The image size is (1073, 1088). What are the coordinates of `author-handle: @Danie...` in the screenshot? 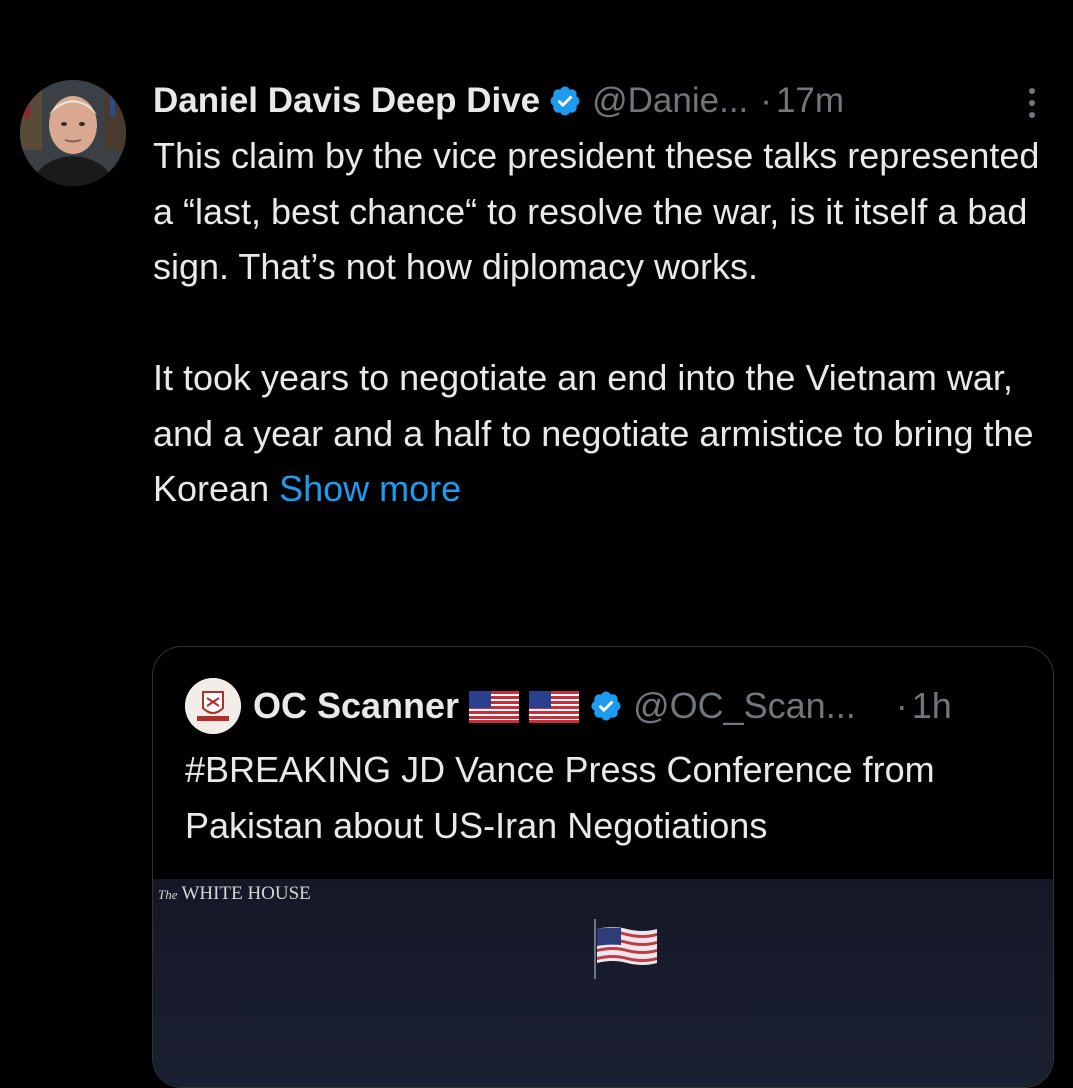 It's located at (670, 101).